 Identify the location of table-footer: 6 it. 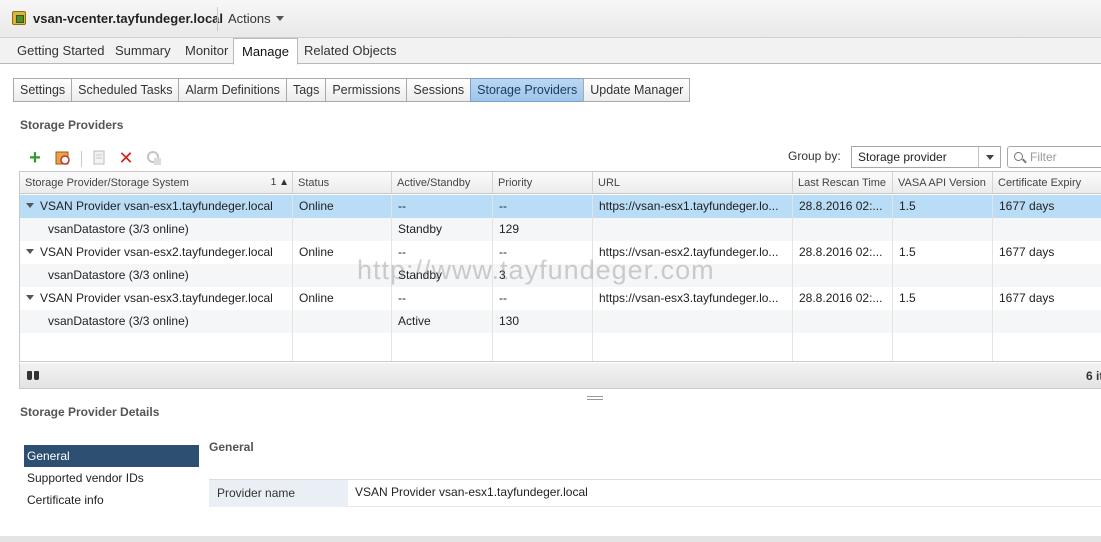
(560, 376).